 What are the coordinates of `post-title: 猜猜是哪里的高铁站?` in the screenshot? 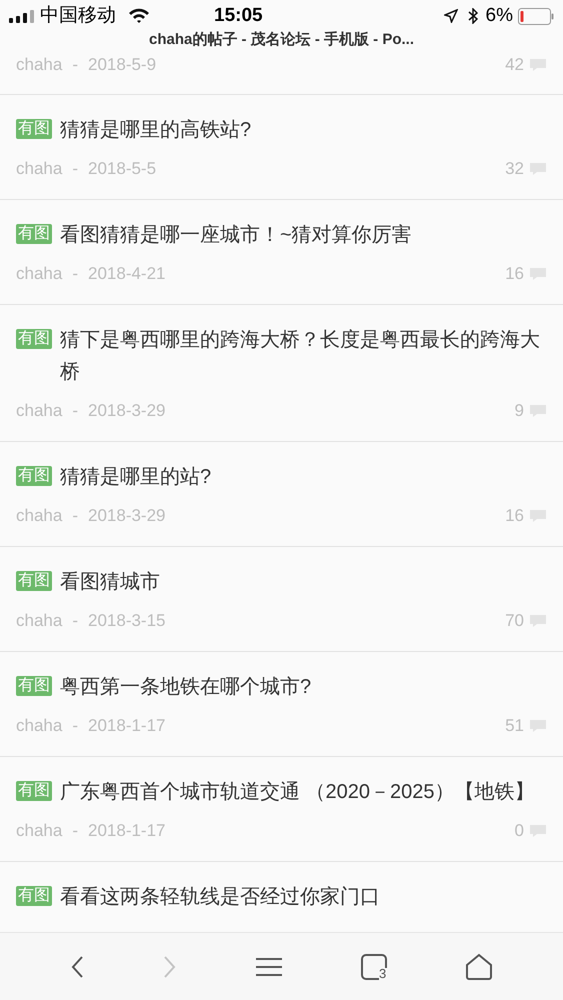 It's located at (303, 130).